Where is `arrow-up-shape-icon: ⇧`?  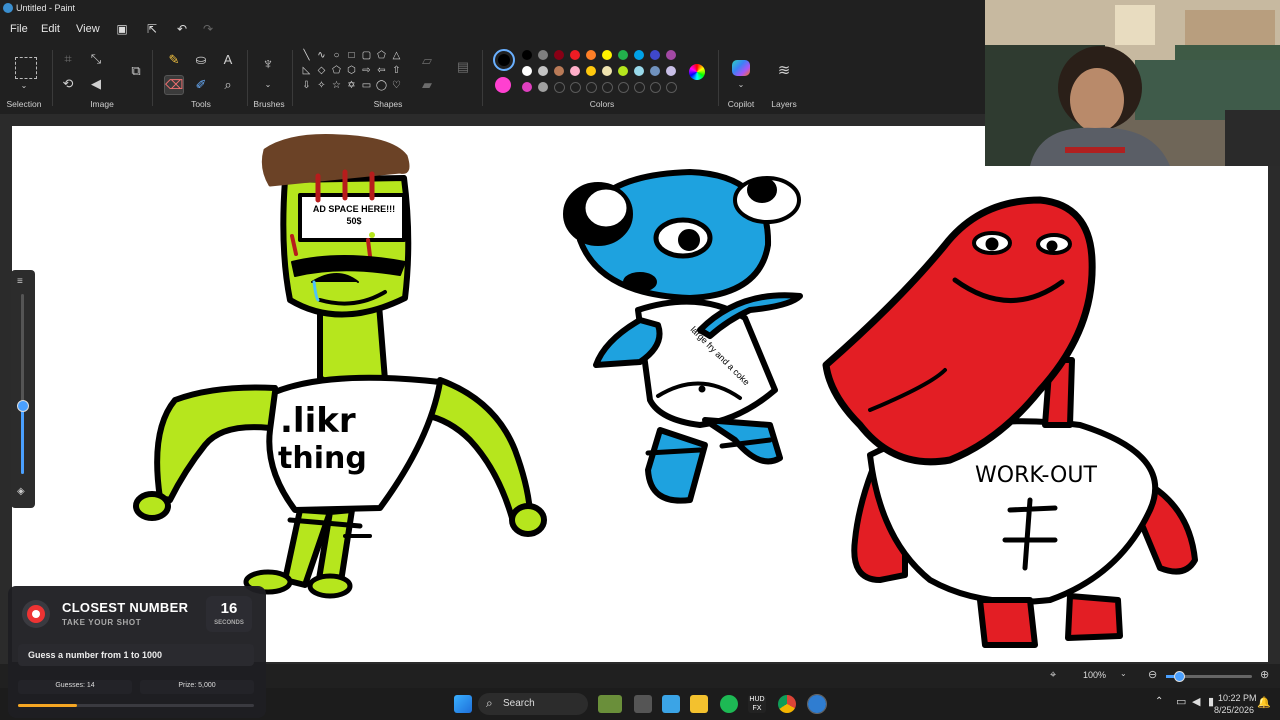
arrow-up-shape-icon: ⇧ is located at coordinates (396, 70).